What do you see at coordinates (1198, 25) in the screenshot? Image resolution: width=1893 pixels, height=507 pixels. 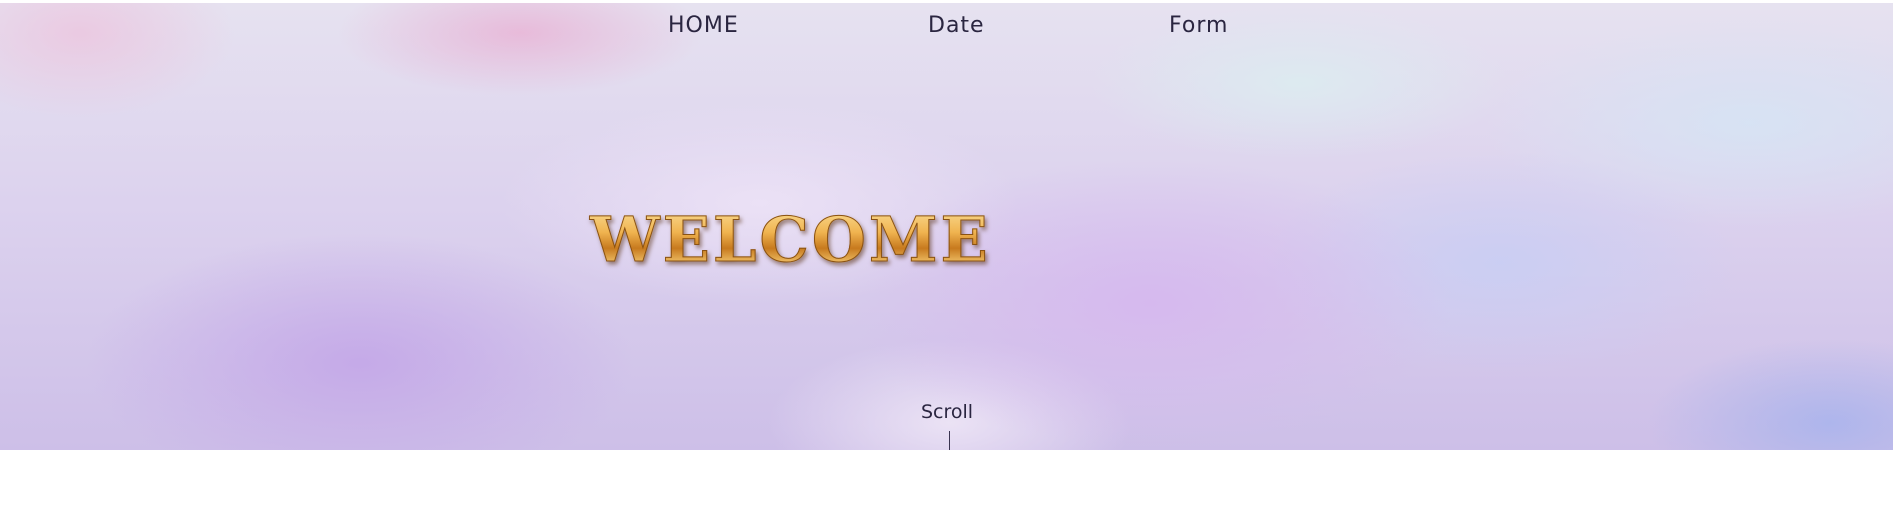 I see `nav-link-form: Form` at bounding box center [1198, 25].